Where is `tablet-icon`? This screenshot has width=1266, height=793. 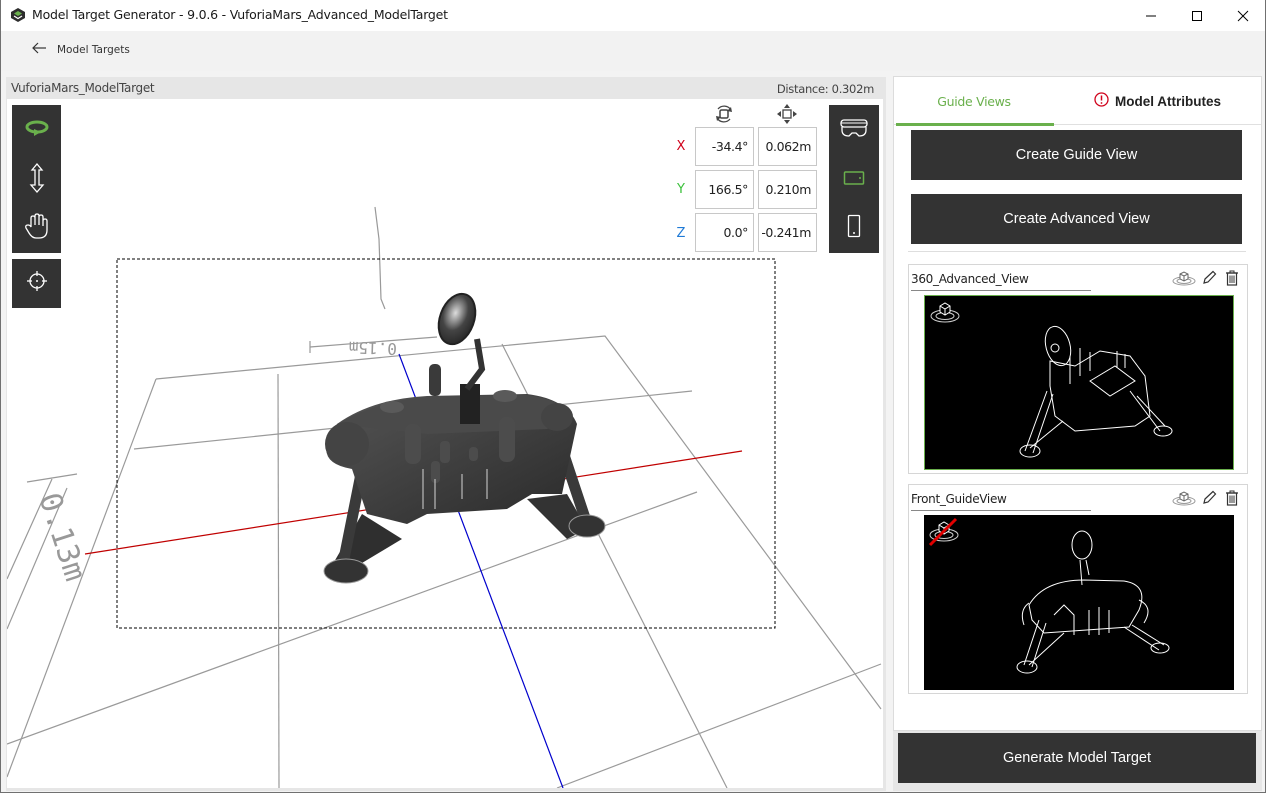 tablet-icon is located at coordinates (854, 180).